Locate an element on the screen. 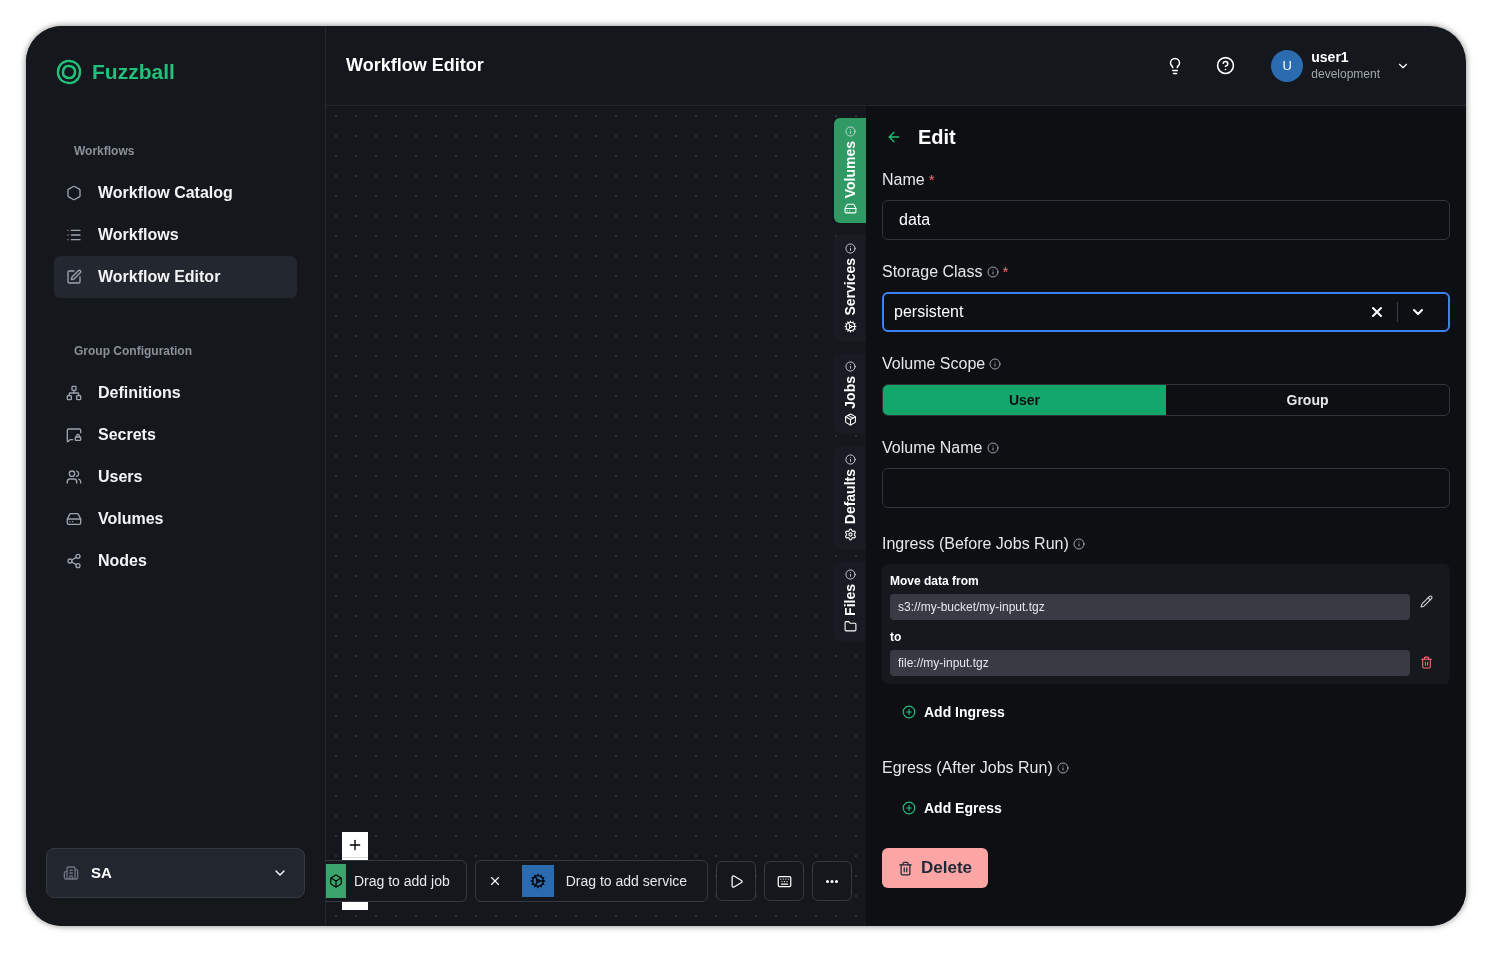 The height and width of the screenshot is (960, 1492). user-environment: development is located at coordinates (1345, 74).